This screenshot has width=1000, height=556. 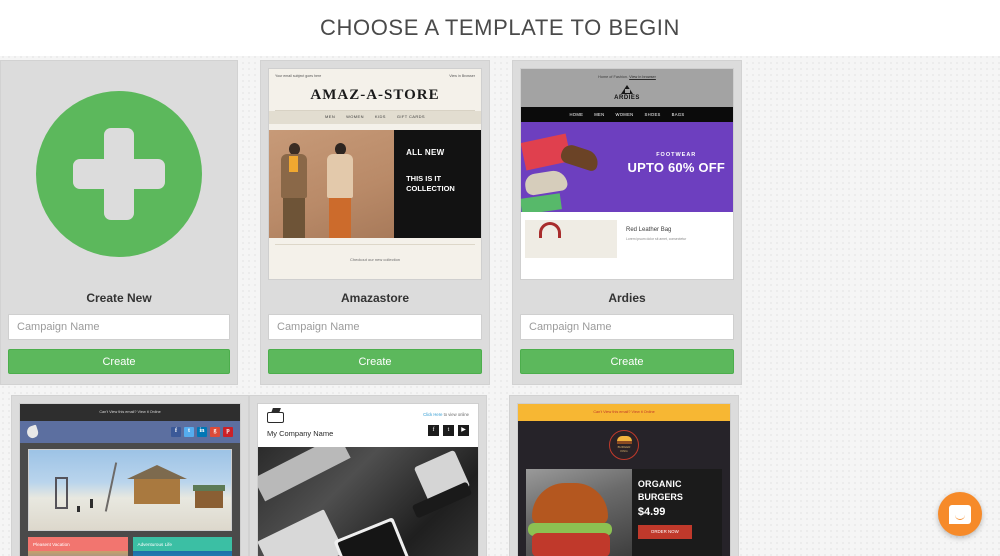 I want to click on divider, so click(x=375, y=245).